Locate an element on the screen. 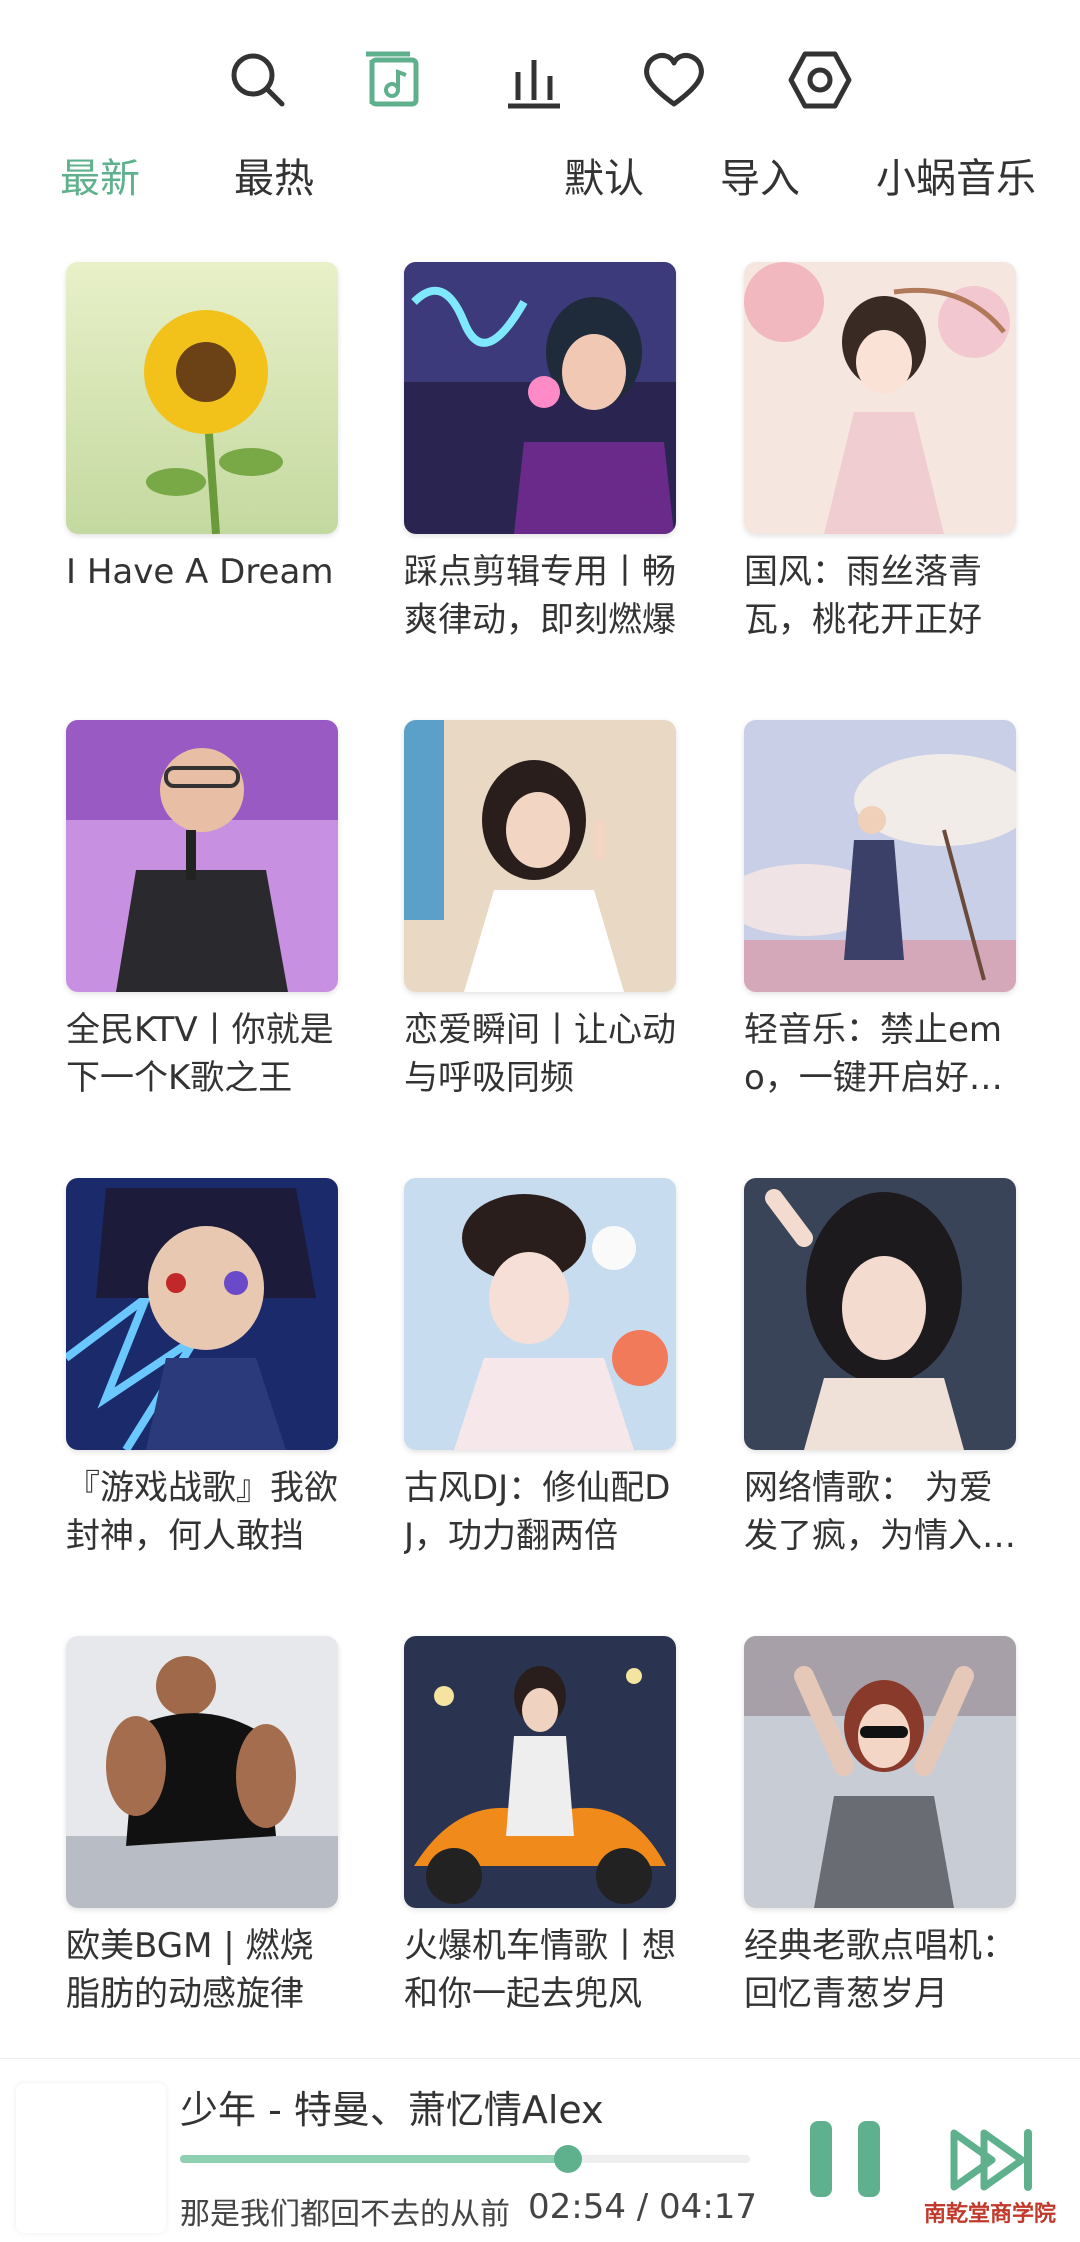  now-playing-cover is located at coordinates (91, 2158).